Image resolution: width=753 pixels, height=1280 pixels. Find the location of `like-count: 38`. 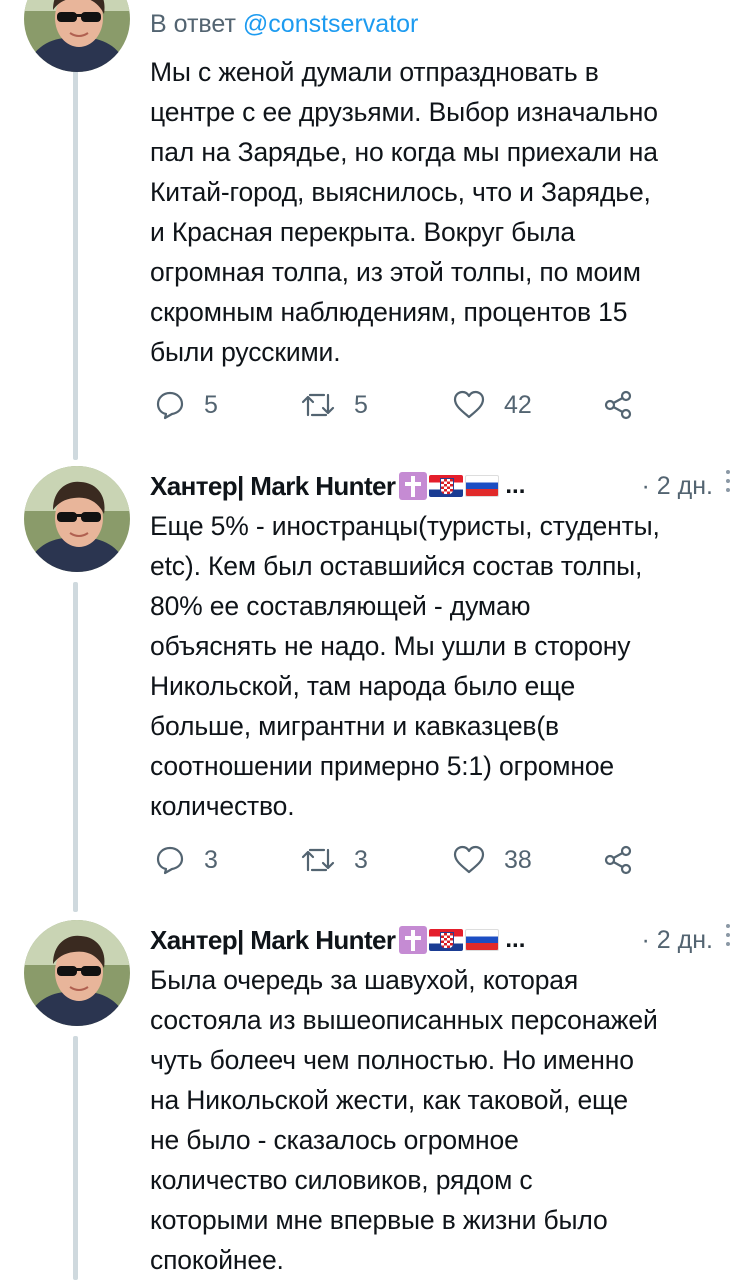

like-count: 38 is located at coordinates (518, 859).